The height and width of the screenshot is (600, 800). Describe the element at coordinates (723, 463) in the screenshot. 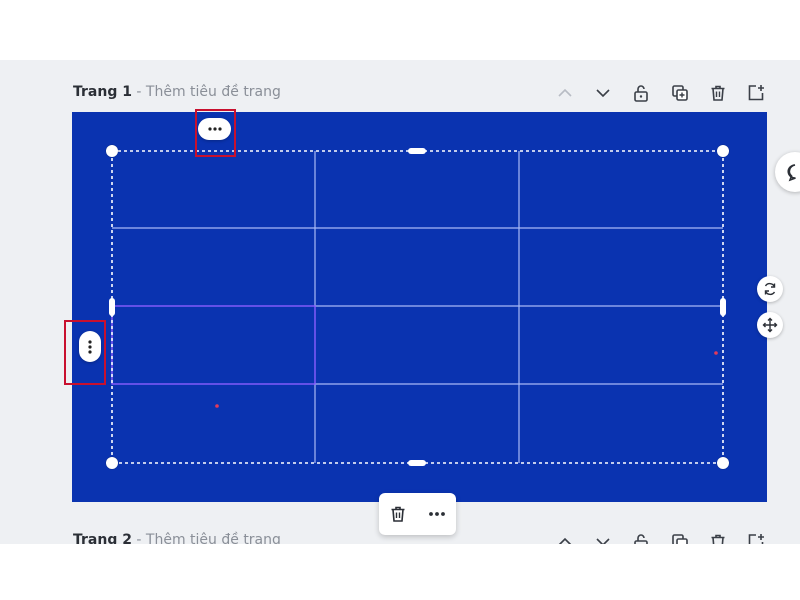

I see `resize-handle-bottom-right` at that location.